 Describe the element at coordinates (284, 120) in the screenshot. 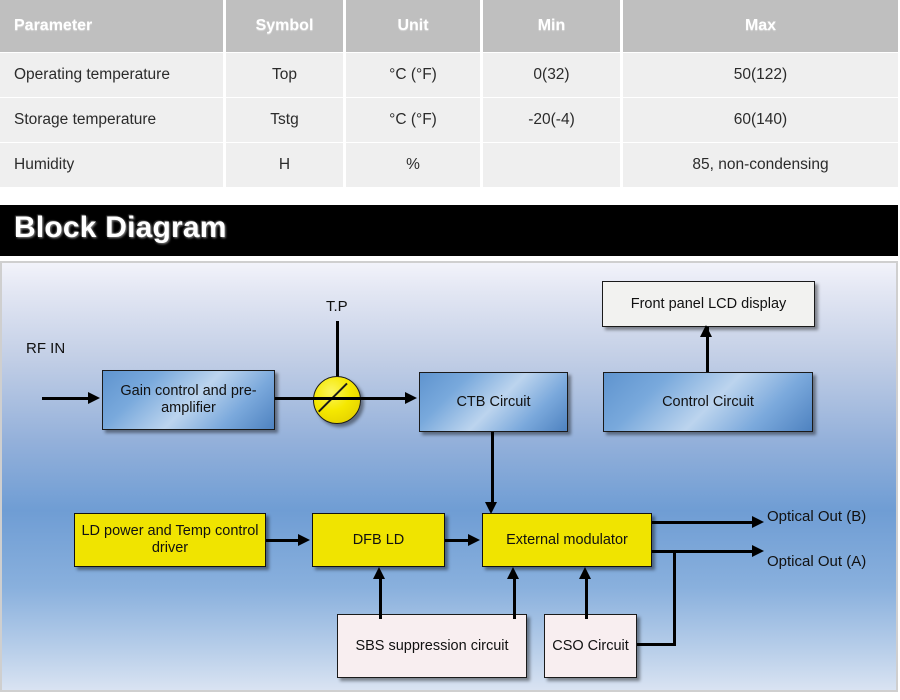

I see `cell-symbol: Tstg` at that location.